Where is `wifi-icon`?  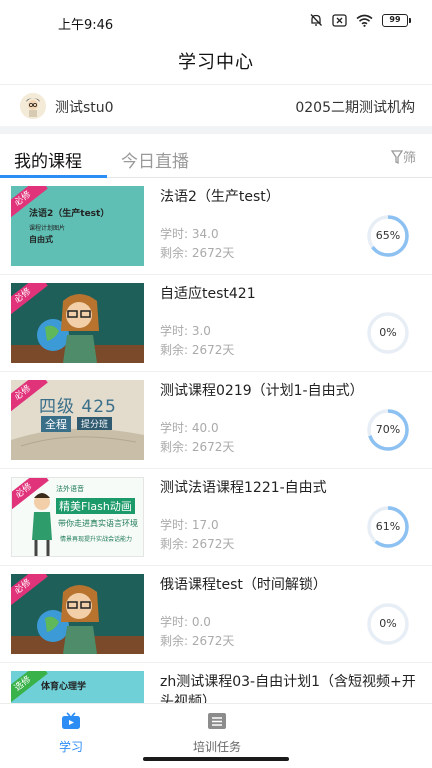 wifi-icon is located at coordinates (364, 20).